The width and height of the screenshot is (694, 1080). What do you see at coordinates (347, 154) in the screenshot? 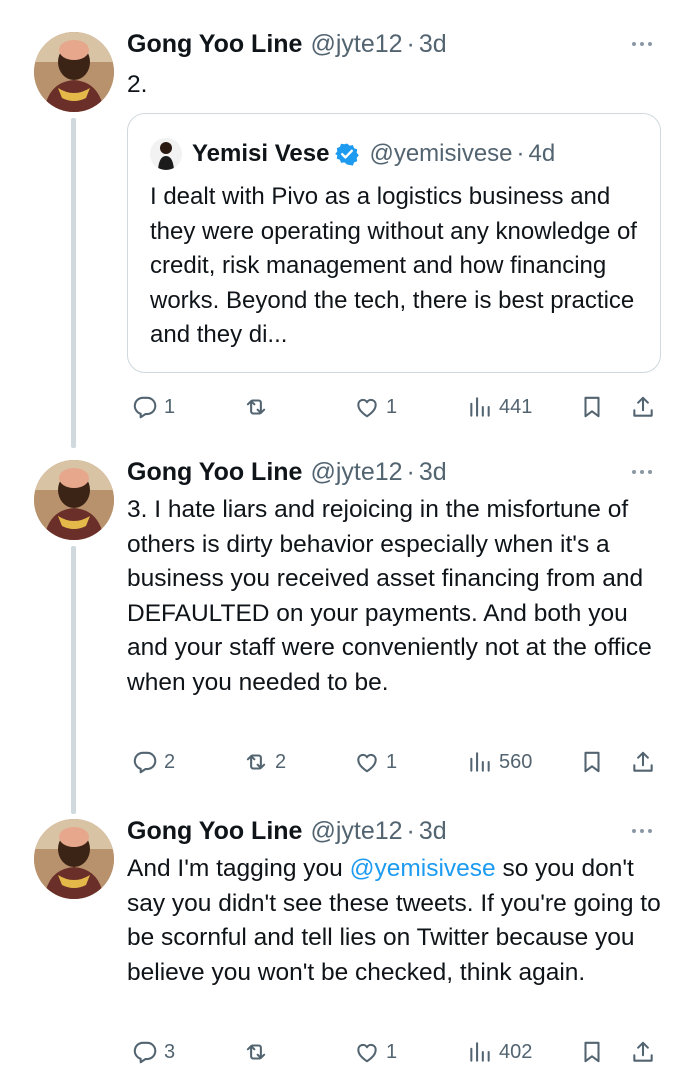
I see `verified-icon` at bounding box center [347, 154].